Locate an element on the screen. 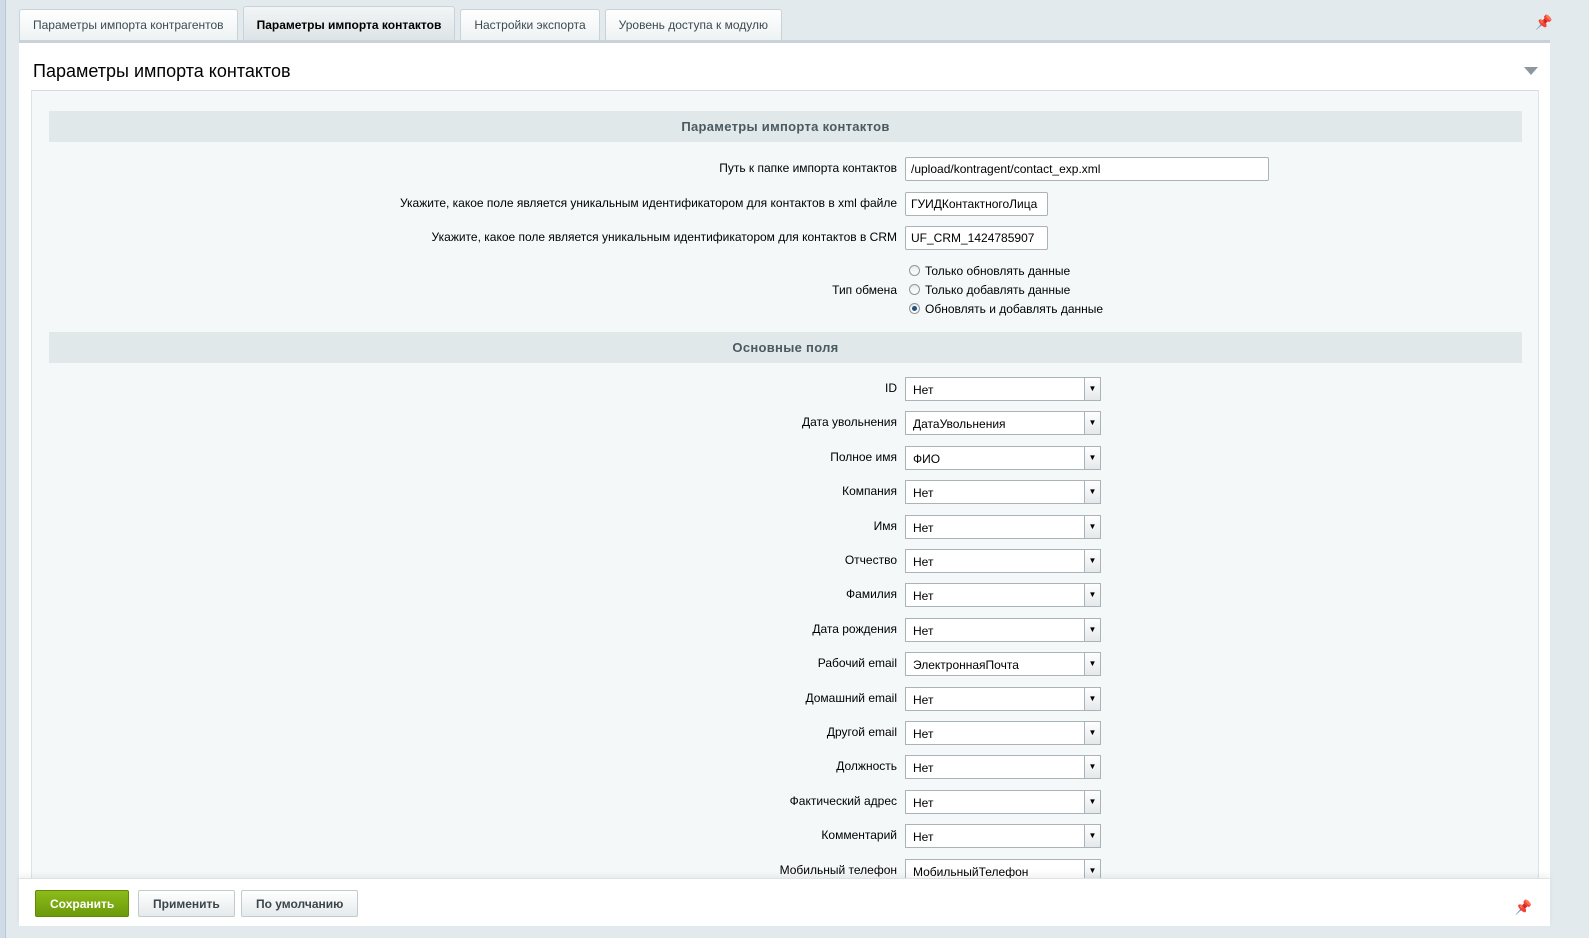  field-label: Дата рождения is located at coordinates (854, 628).